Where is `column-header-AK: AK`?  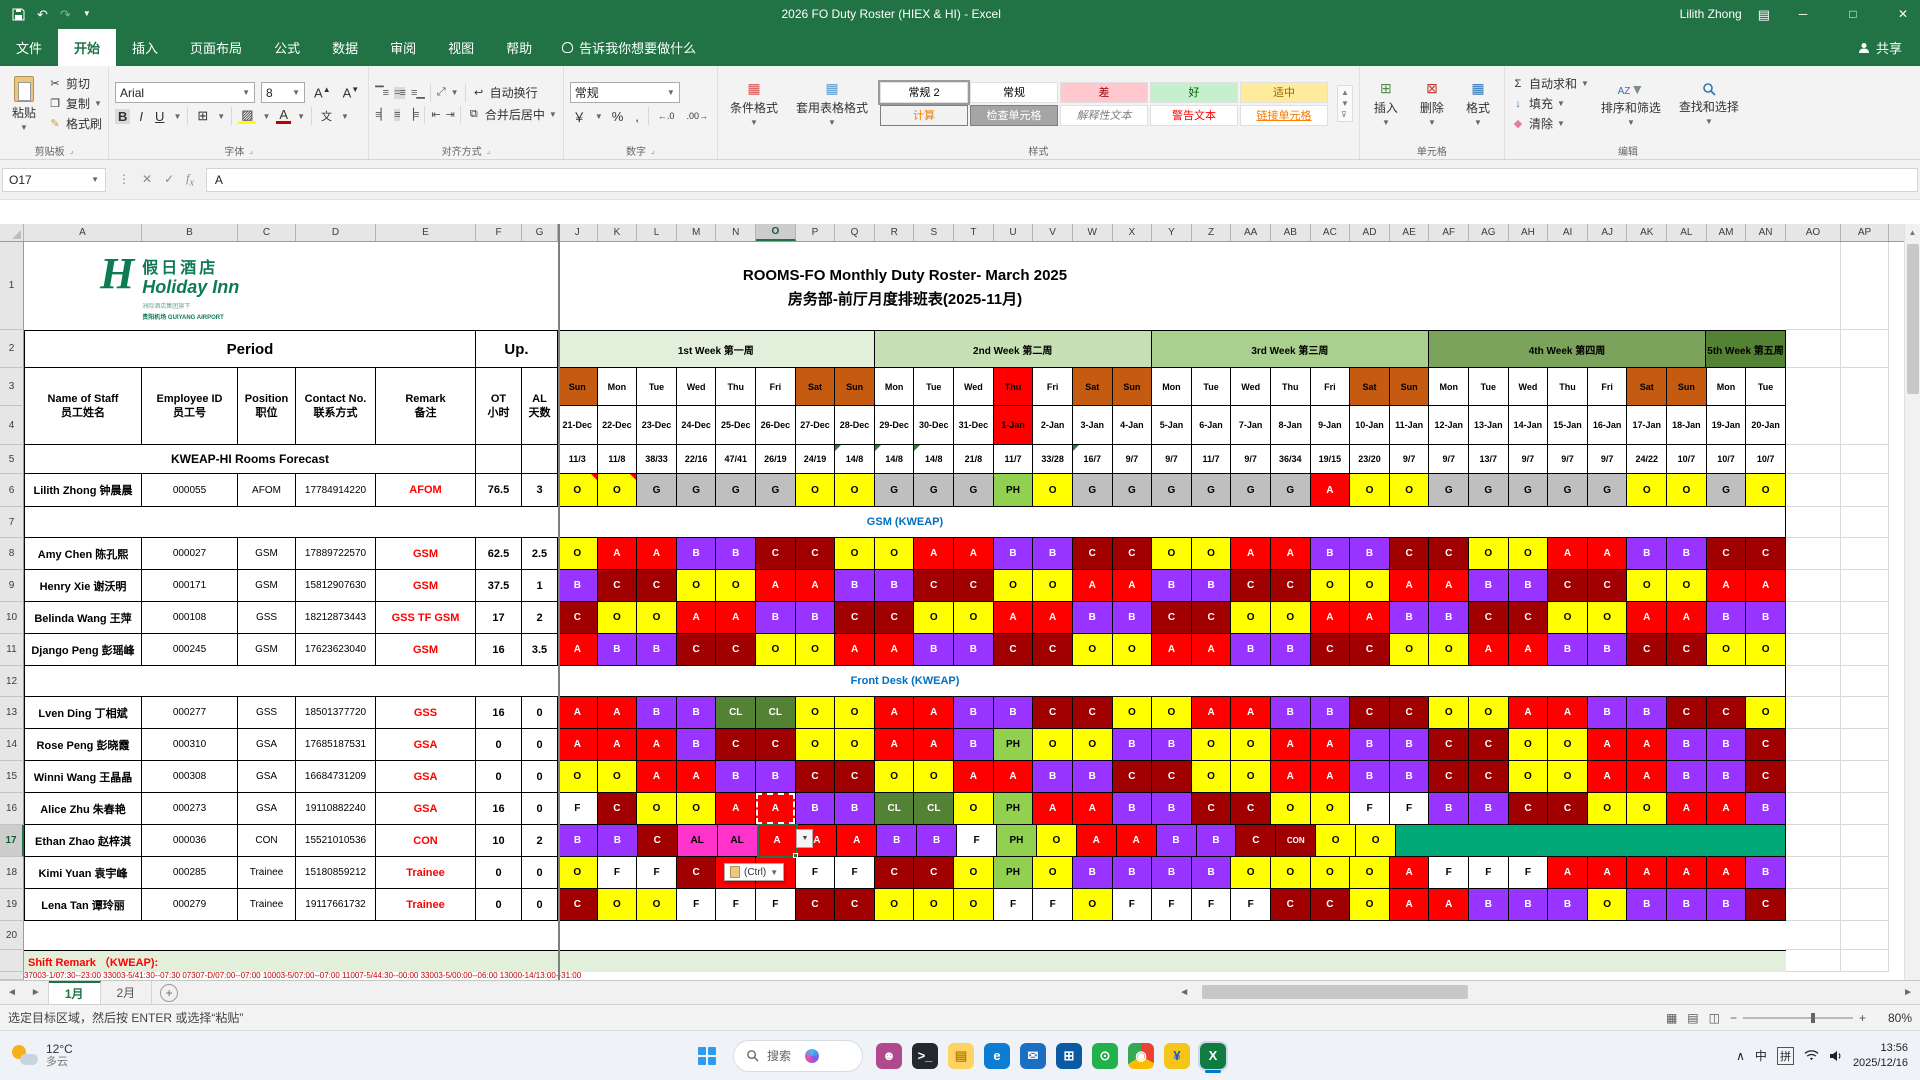
column-header-AK: AK is located at coordinates (1647, 232).